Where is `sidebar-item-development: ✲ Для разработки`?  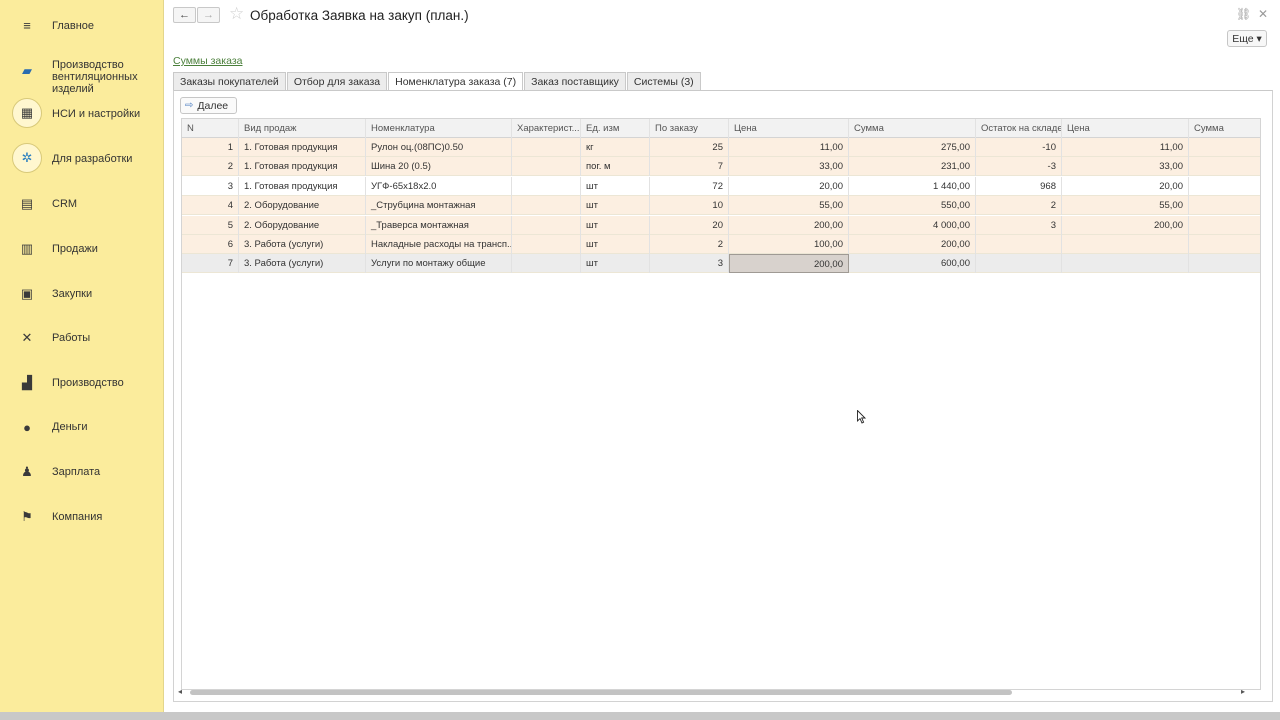 sidebar-item-development: ✲ Для разработки is located at coordinates (82, 158).